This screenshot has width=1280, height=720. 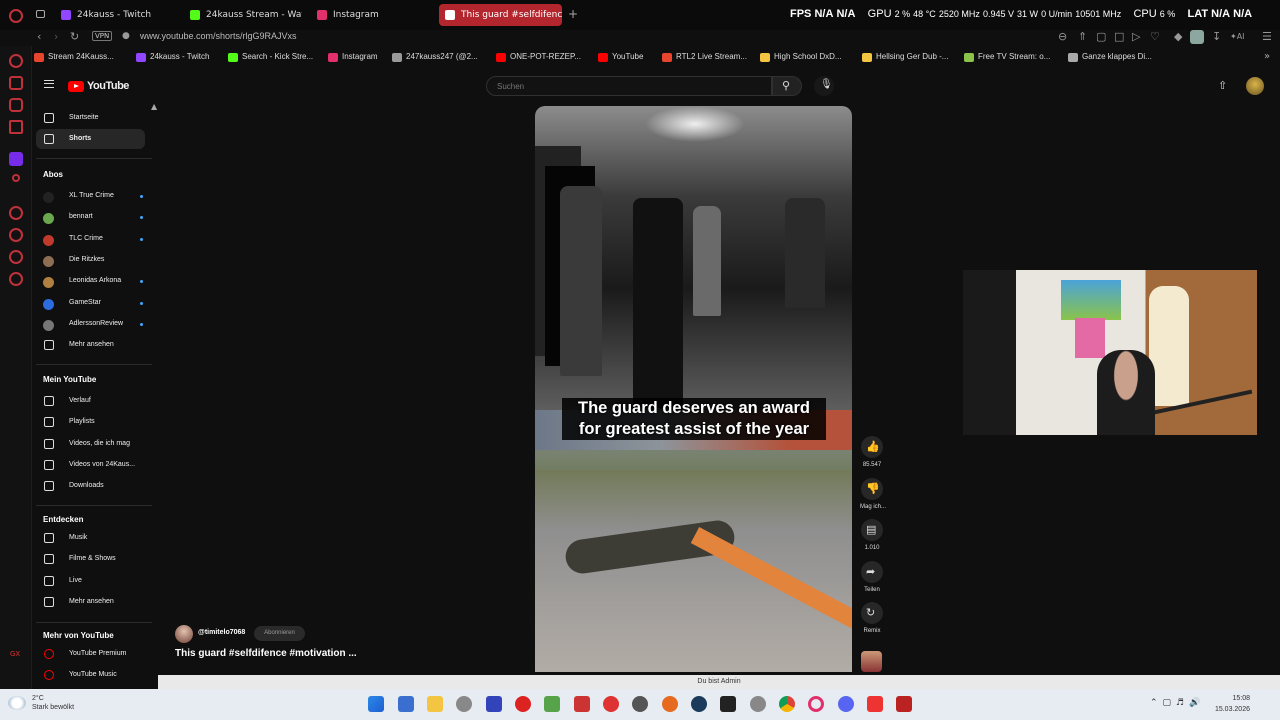 What do you see at coordinates (371, 15) in the screenshot?
I see `tab-instagram: Instagram` at bounding box center [371, 15].